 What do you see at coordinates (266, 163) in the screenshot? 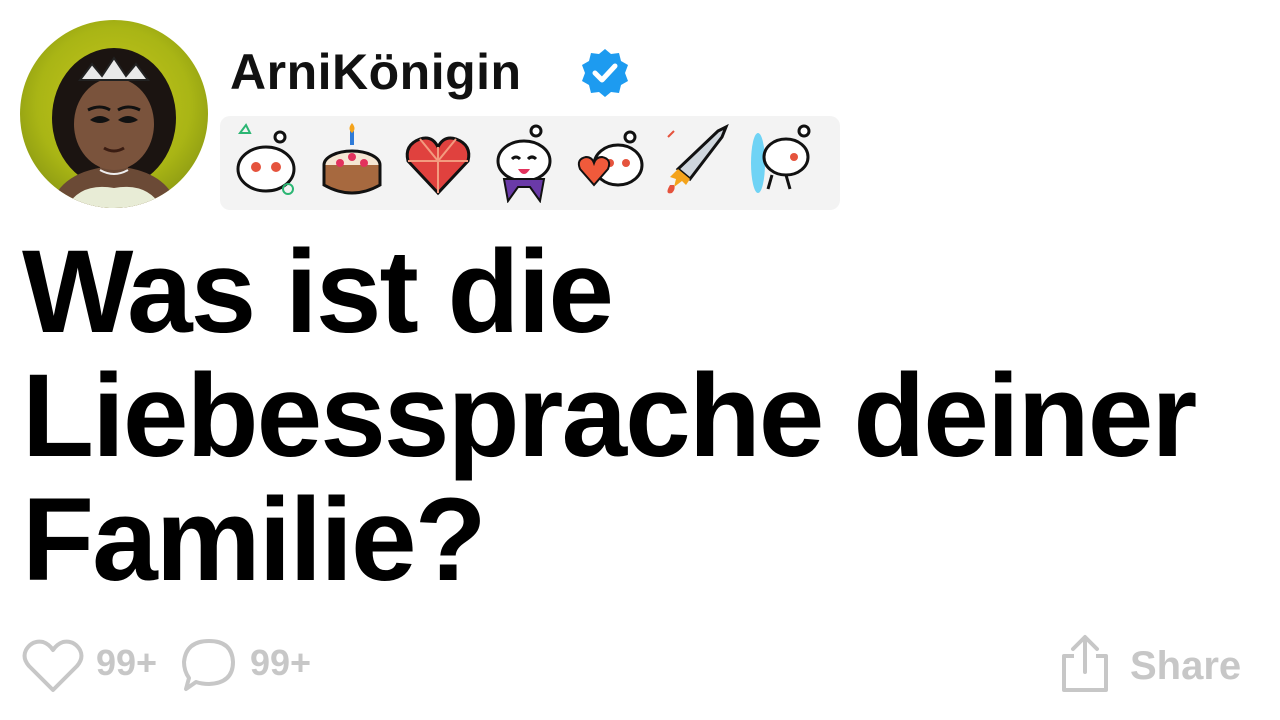
I see `helpful-snoo-award-icon` at bounding box center [266, 163].